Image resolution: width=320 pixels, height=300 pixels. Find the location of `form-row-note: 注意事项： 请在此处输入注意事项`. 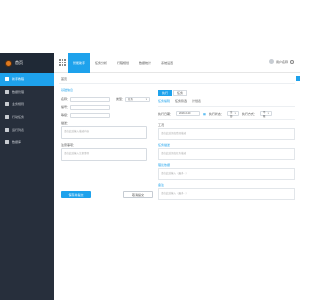

form-row-note: 注意事项： 请在此处输入注意事项 is located at coordinates (107, 152).